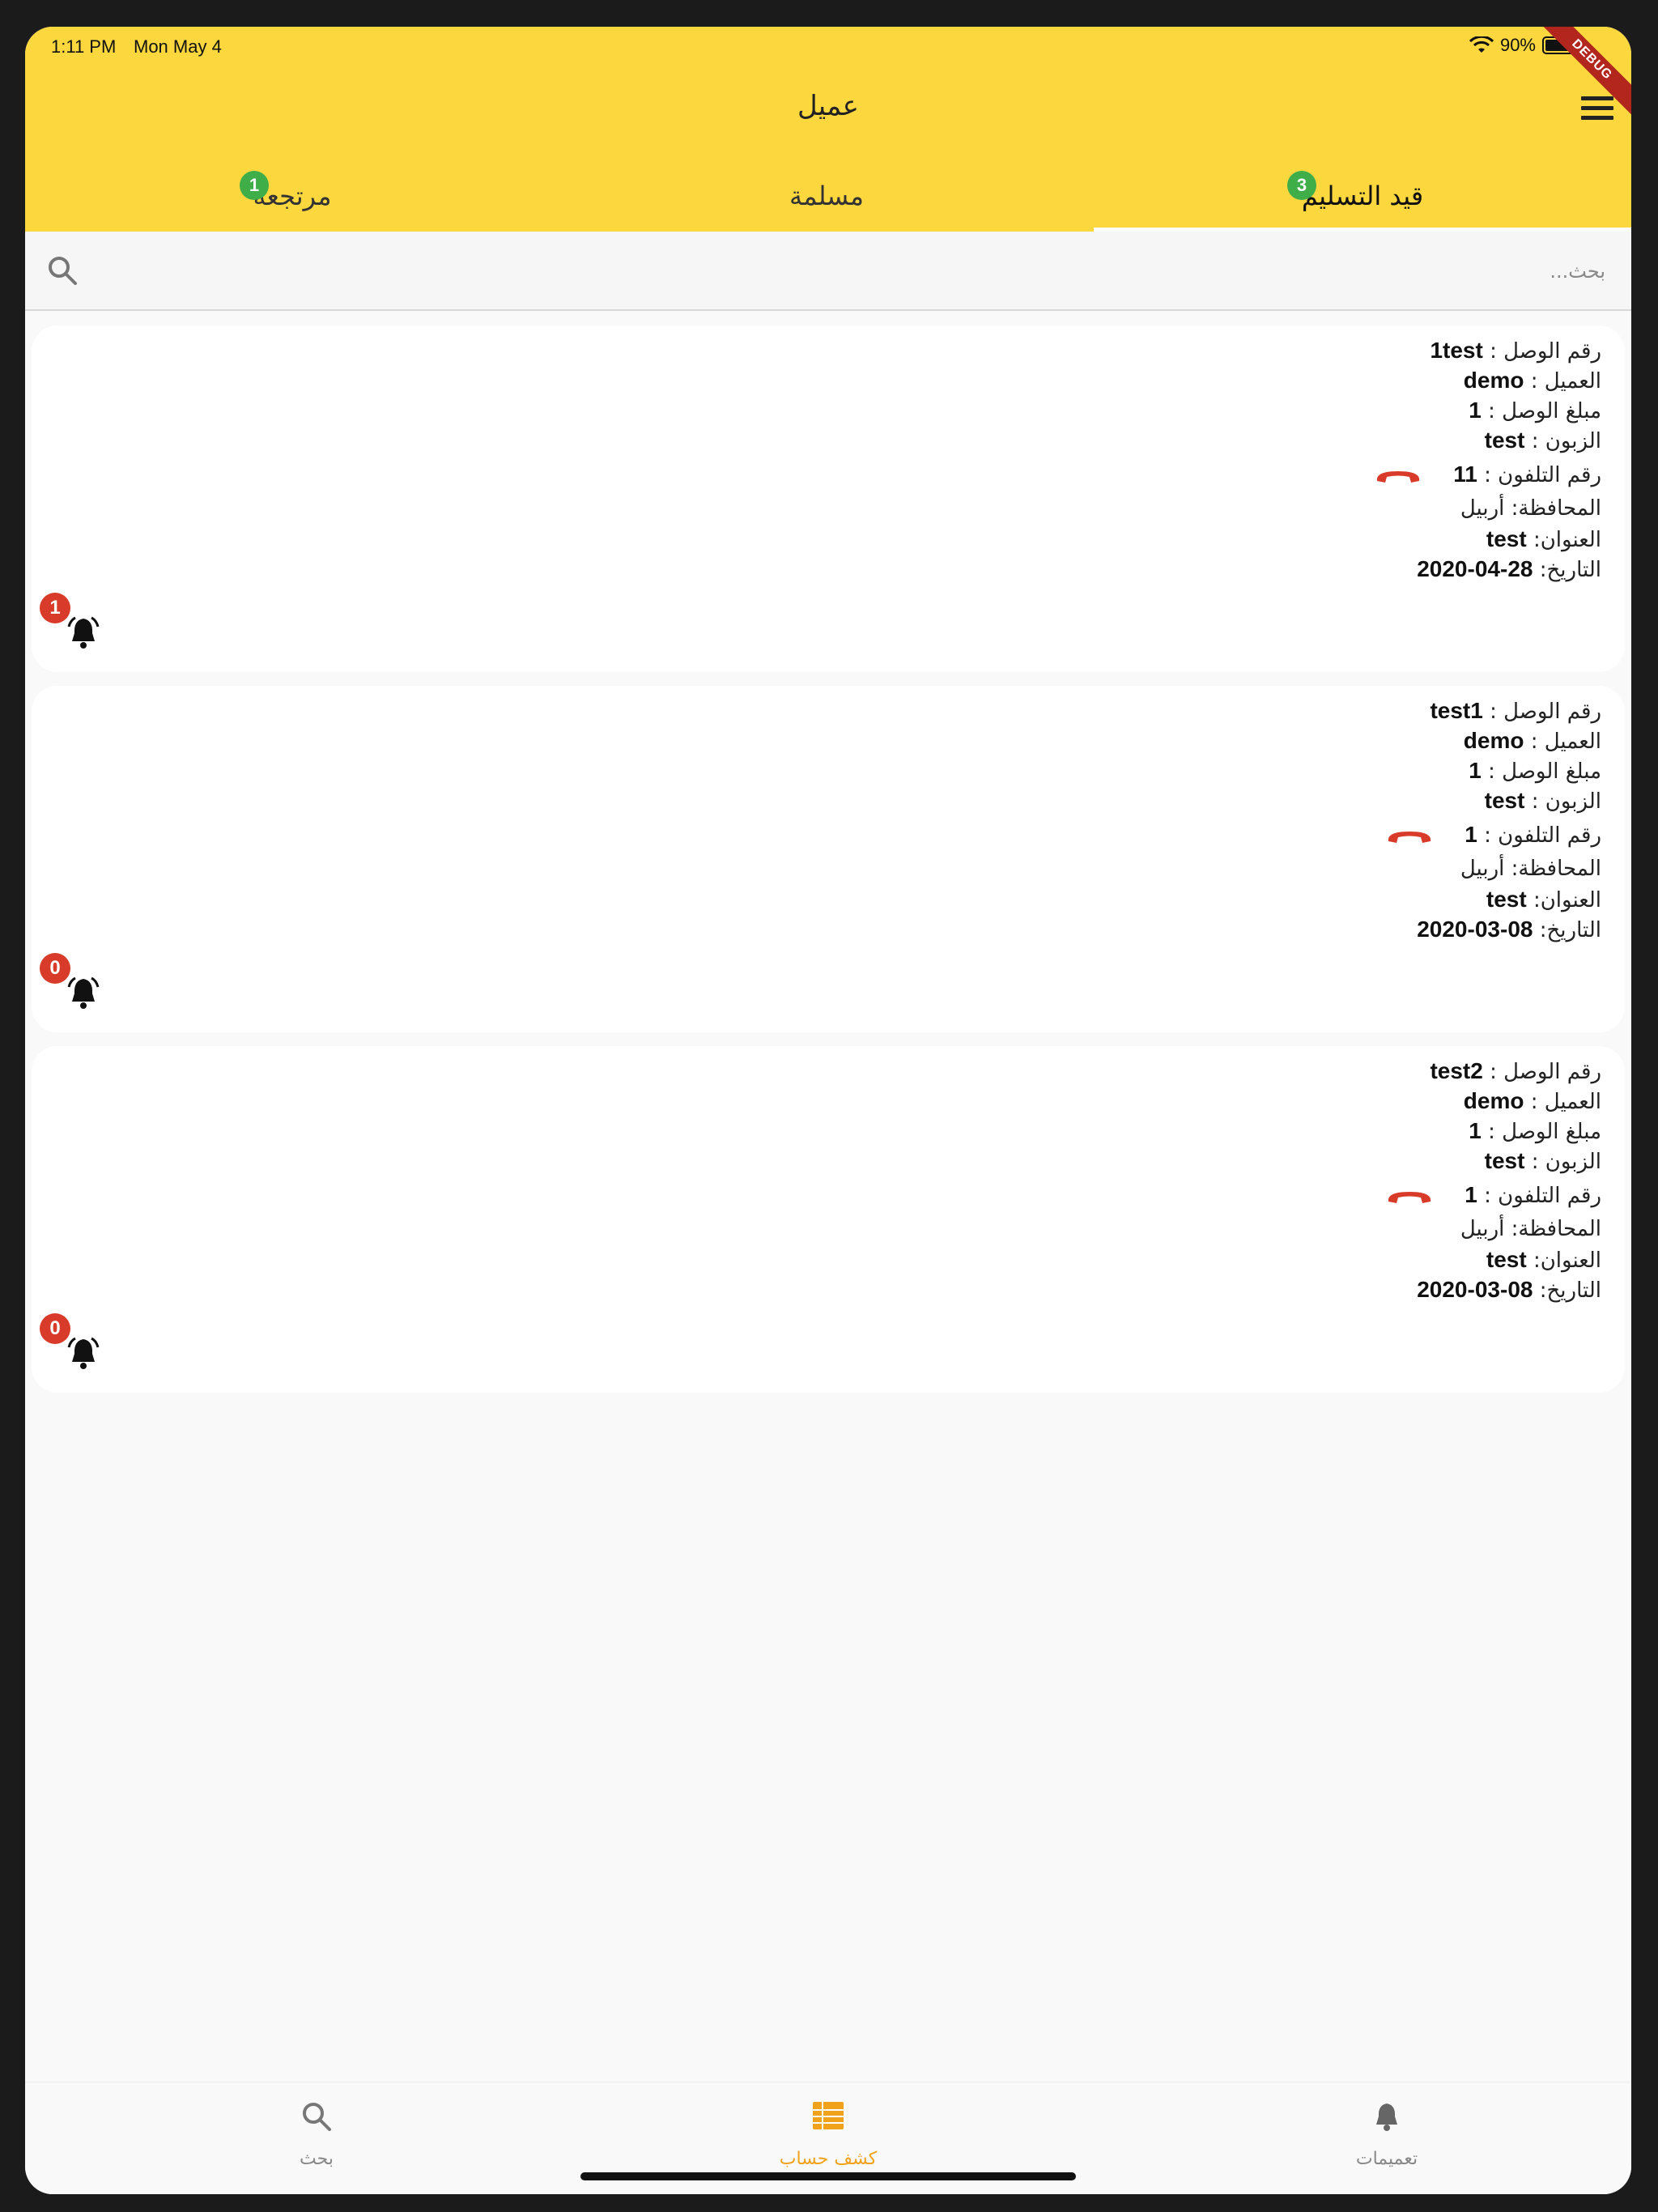 This screenshot has height=2212, width=1658. Describe the element at coordinates (1515, 351) in the screenshot. I see `receipt-field: رقم الوصل : 1test` at that location.